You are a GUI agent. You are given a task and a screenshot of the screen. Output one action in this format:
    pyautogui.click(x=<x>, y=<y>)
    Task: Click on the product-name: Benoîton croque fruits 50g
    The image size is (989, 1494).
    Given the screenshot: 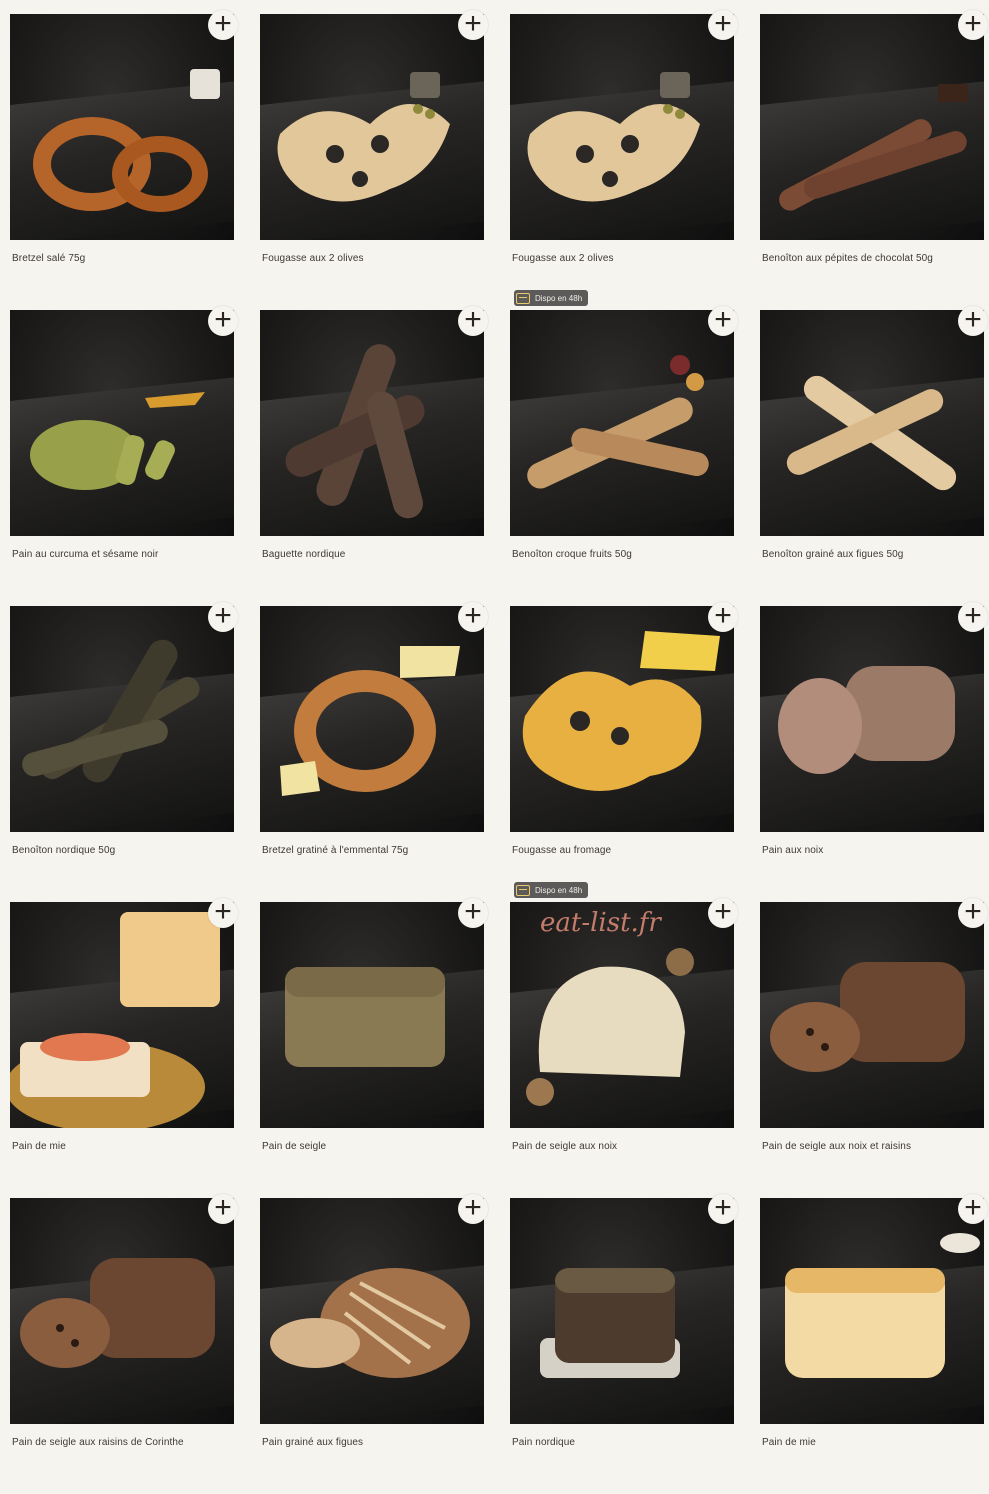 What is the action you would take?
    pyautogui.click(x=572, y=554)
    